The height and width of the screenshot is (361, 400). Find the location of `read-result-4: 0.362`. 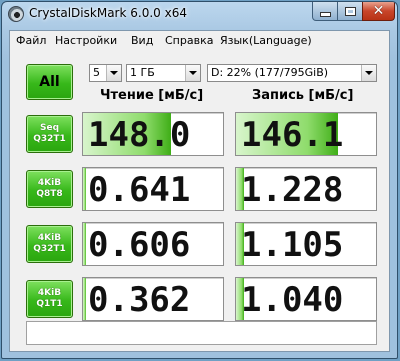

read-result-4: 0.362 is located at coordinates (153, 299).